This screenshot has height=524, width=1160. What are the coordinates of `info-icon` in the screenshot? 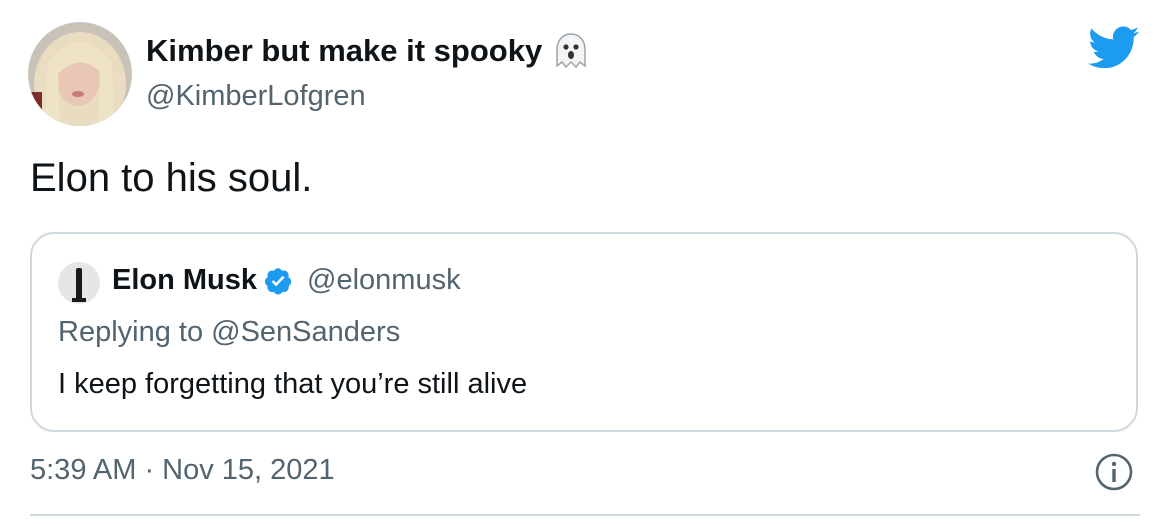 It's located at (1114, 472).